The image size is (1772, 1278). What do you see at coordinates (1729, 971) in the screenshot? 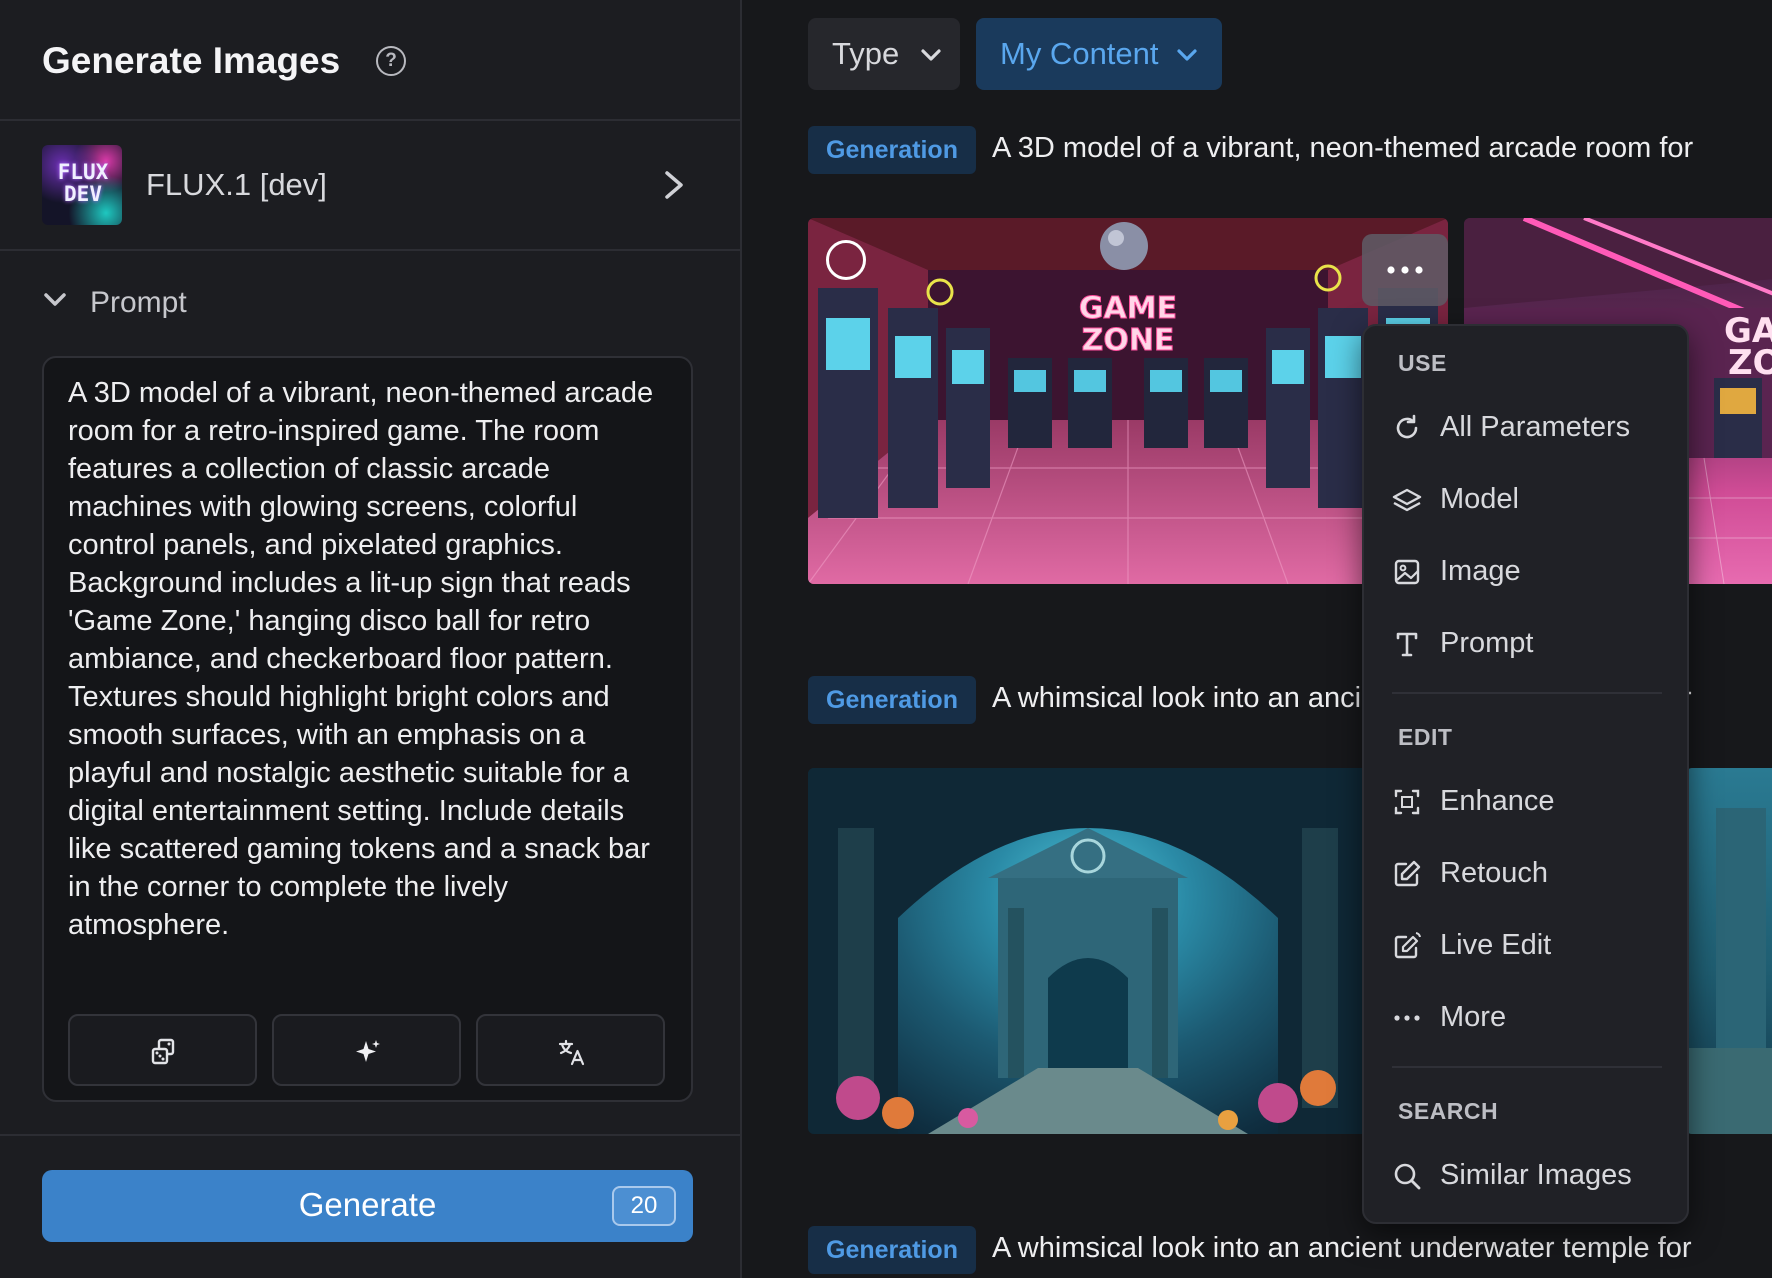
I see `temple-artwork-alt` at bounding box center [1729, 971].